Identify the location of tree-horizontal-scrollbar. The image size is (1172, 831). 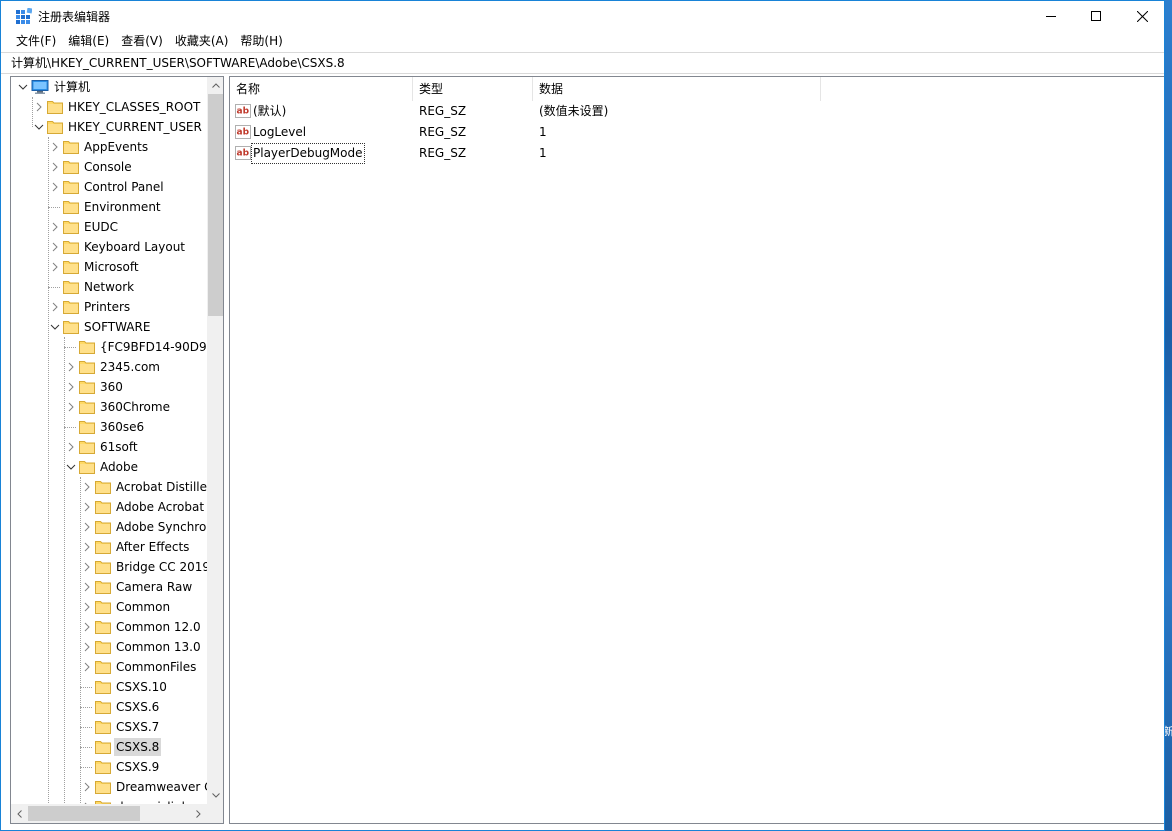
(109, 813).